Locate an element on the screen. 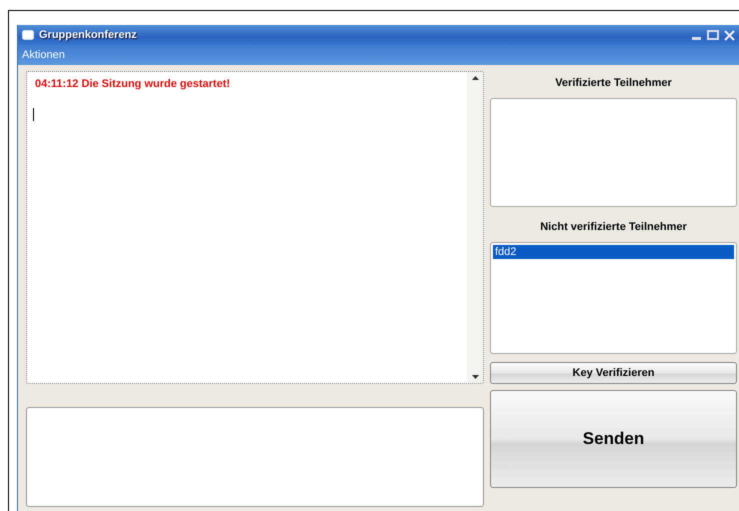 This screenshot has width=739, height=511. maximize-icon is located at coordinates (713, 35).